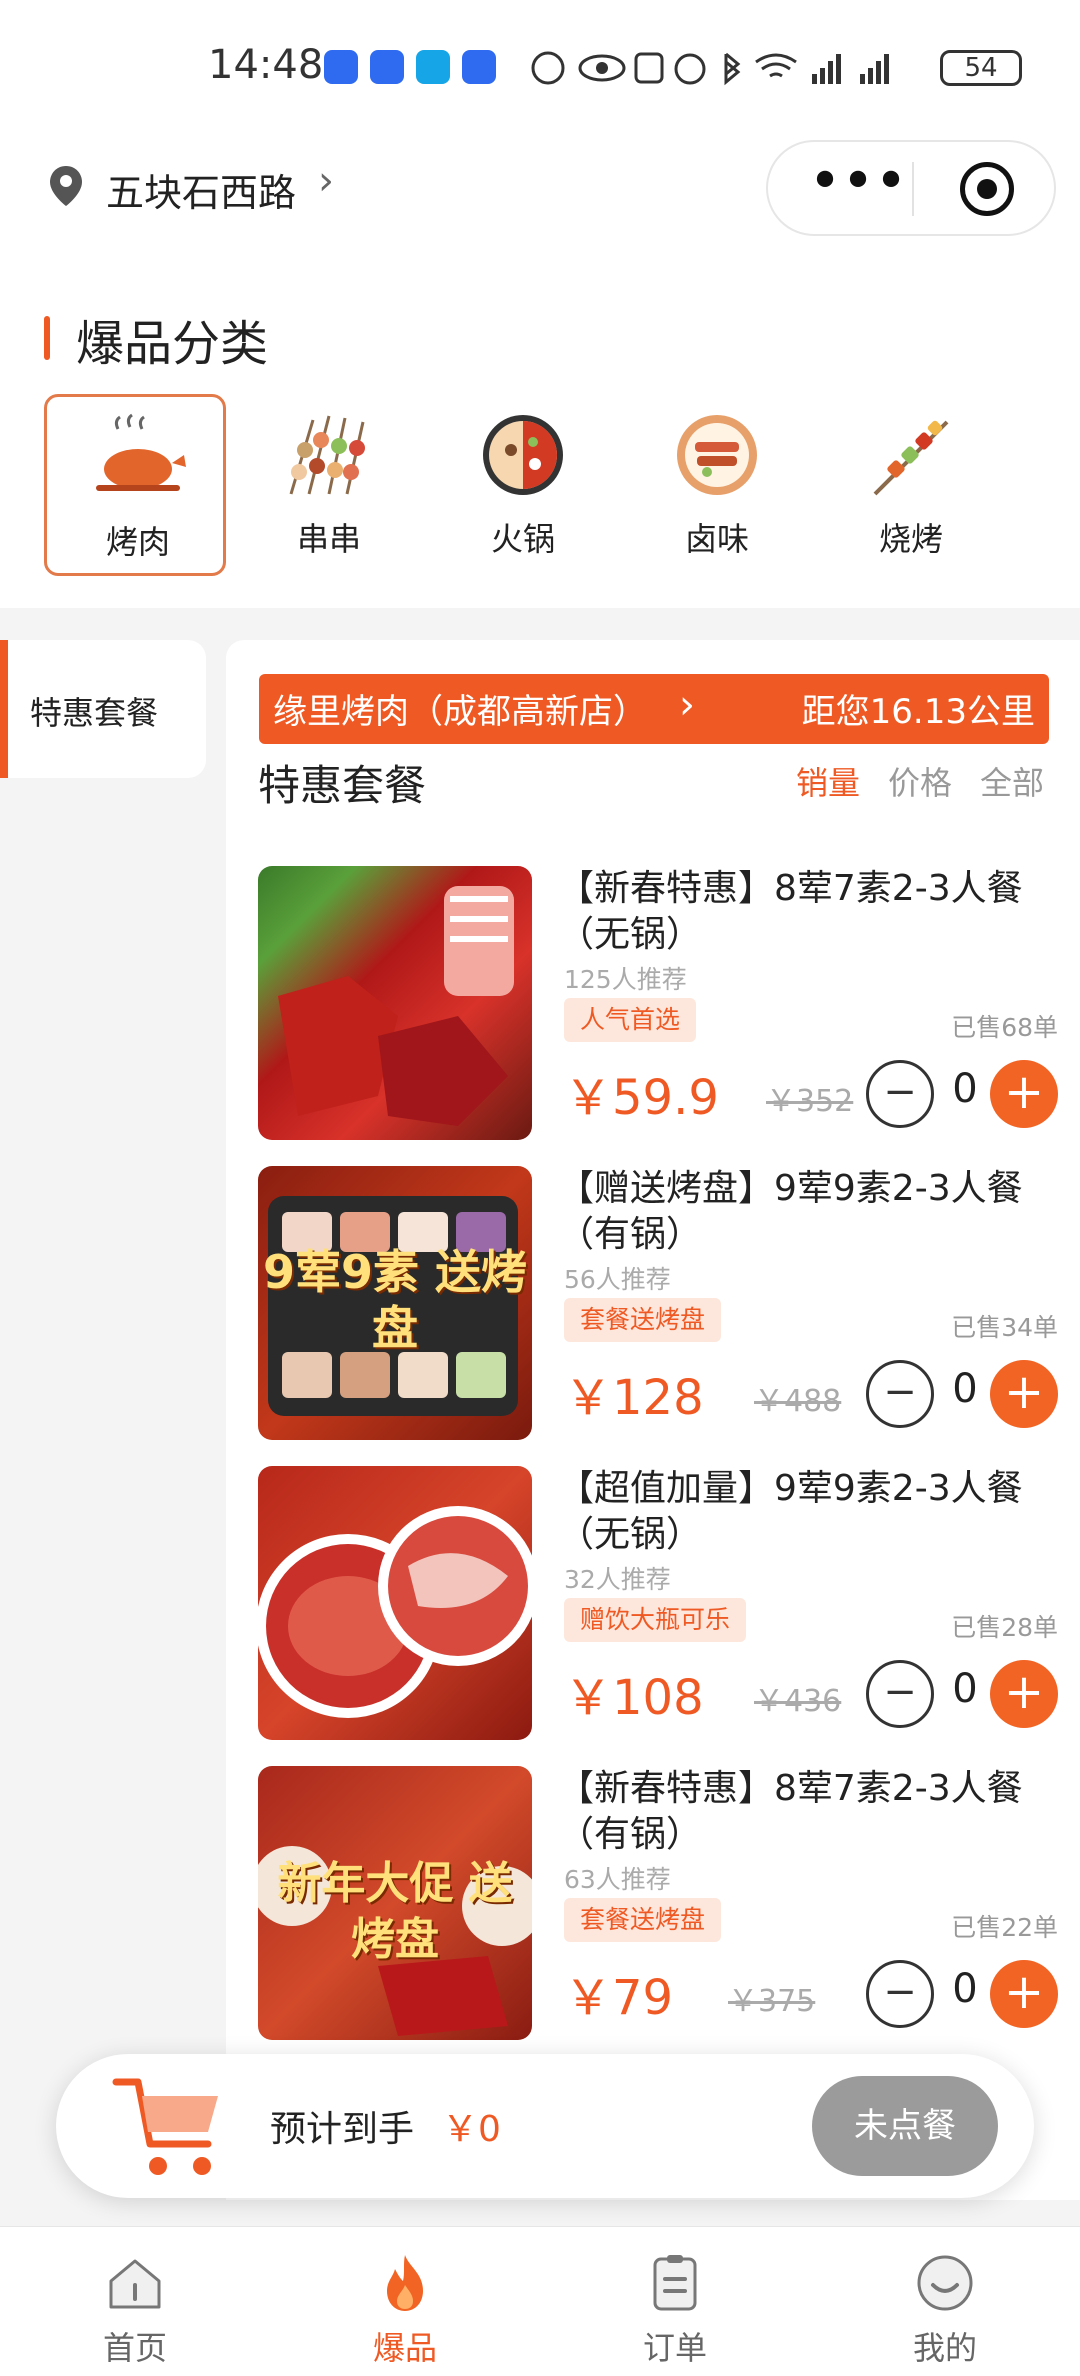 The image size is (1080, 2376). I want to click on location-selector: 五块石西路 ›, so click(195, 190).